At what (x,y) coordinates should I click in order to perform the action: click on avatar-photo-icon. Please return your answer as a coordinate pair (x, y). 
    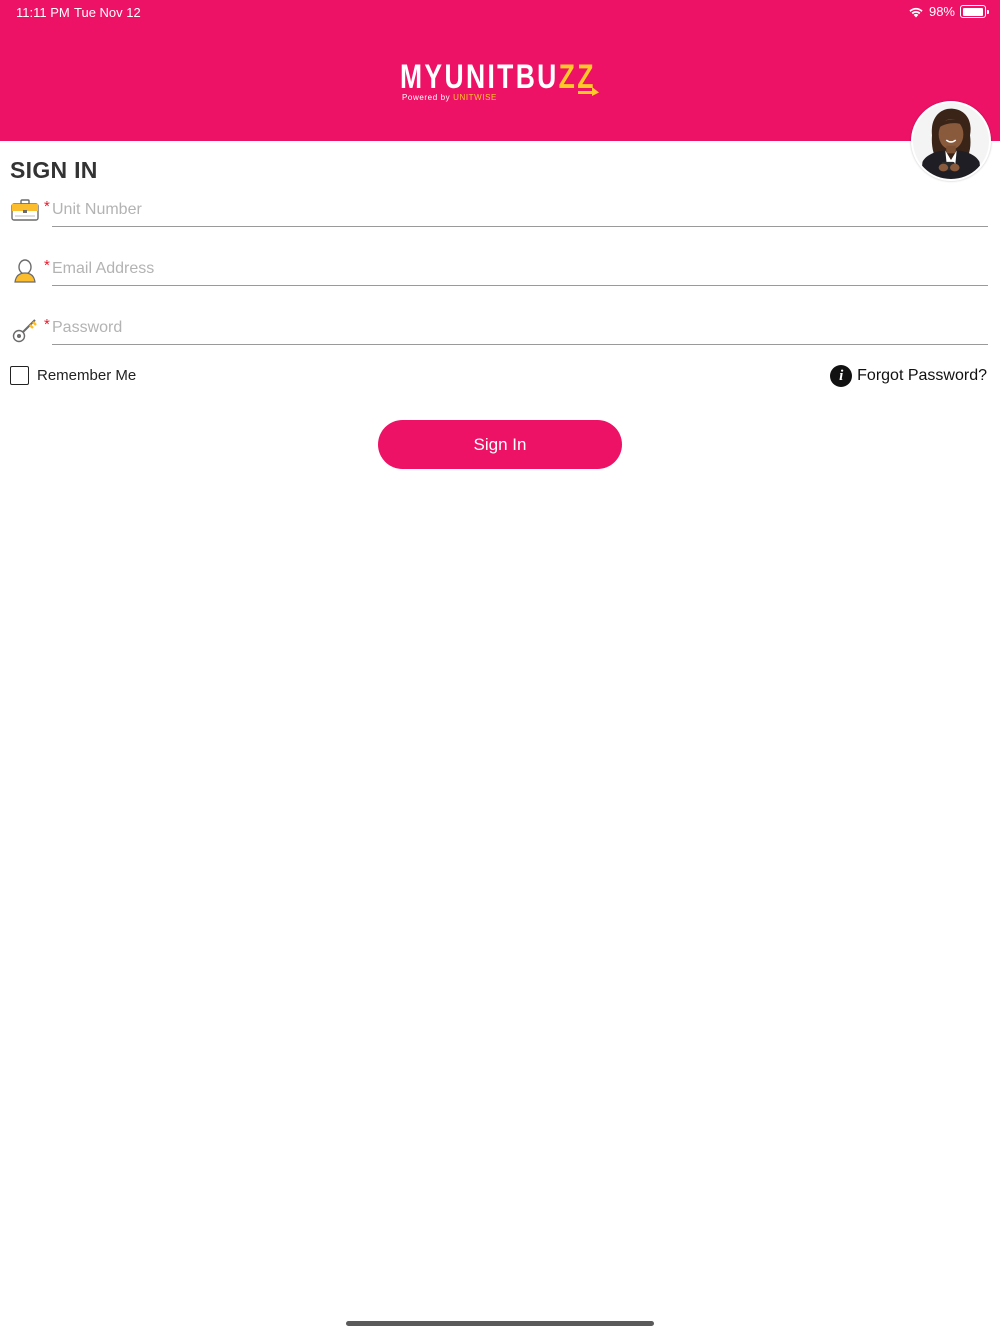
    Looking at the image, I should click on (951, 141).